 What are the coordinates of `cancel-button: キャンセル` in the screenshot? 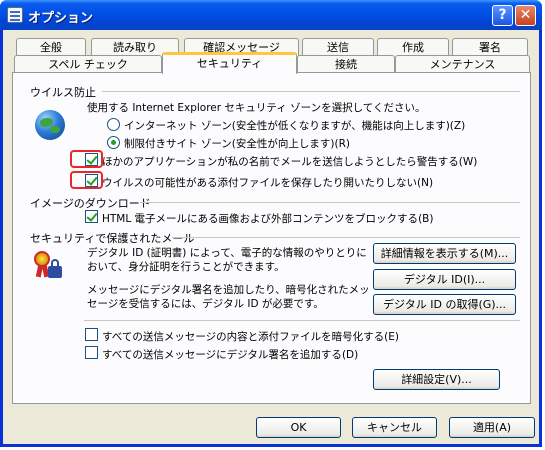 It's located at (394, 427).